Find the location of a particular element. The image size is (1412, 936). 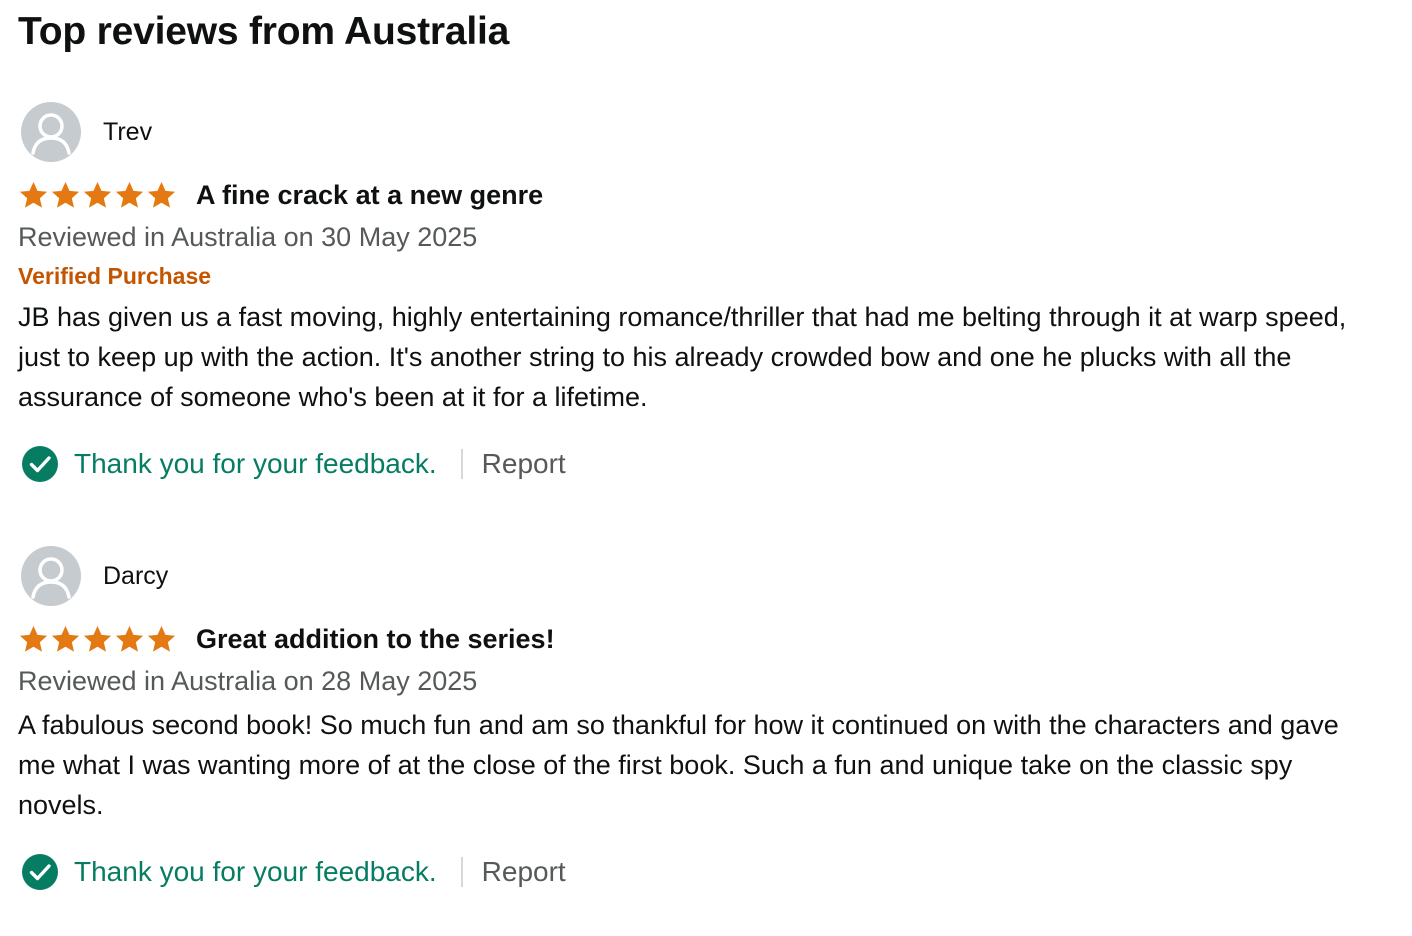

reviewer-name: Darcy is located at coordinates (135, 576).